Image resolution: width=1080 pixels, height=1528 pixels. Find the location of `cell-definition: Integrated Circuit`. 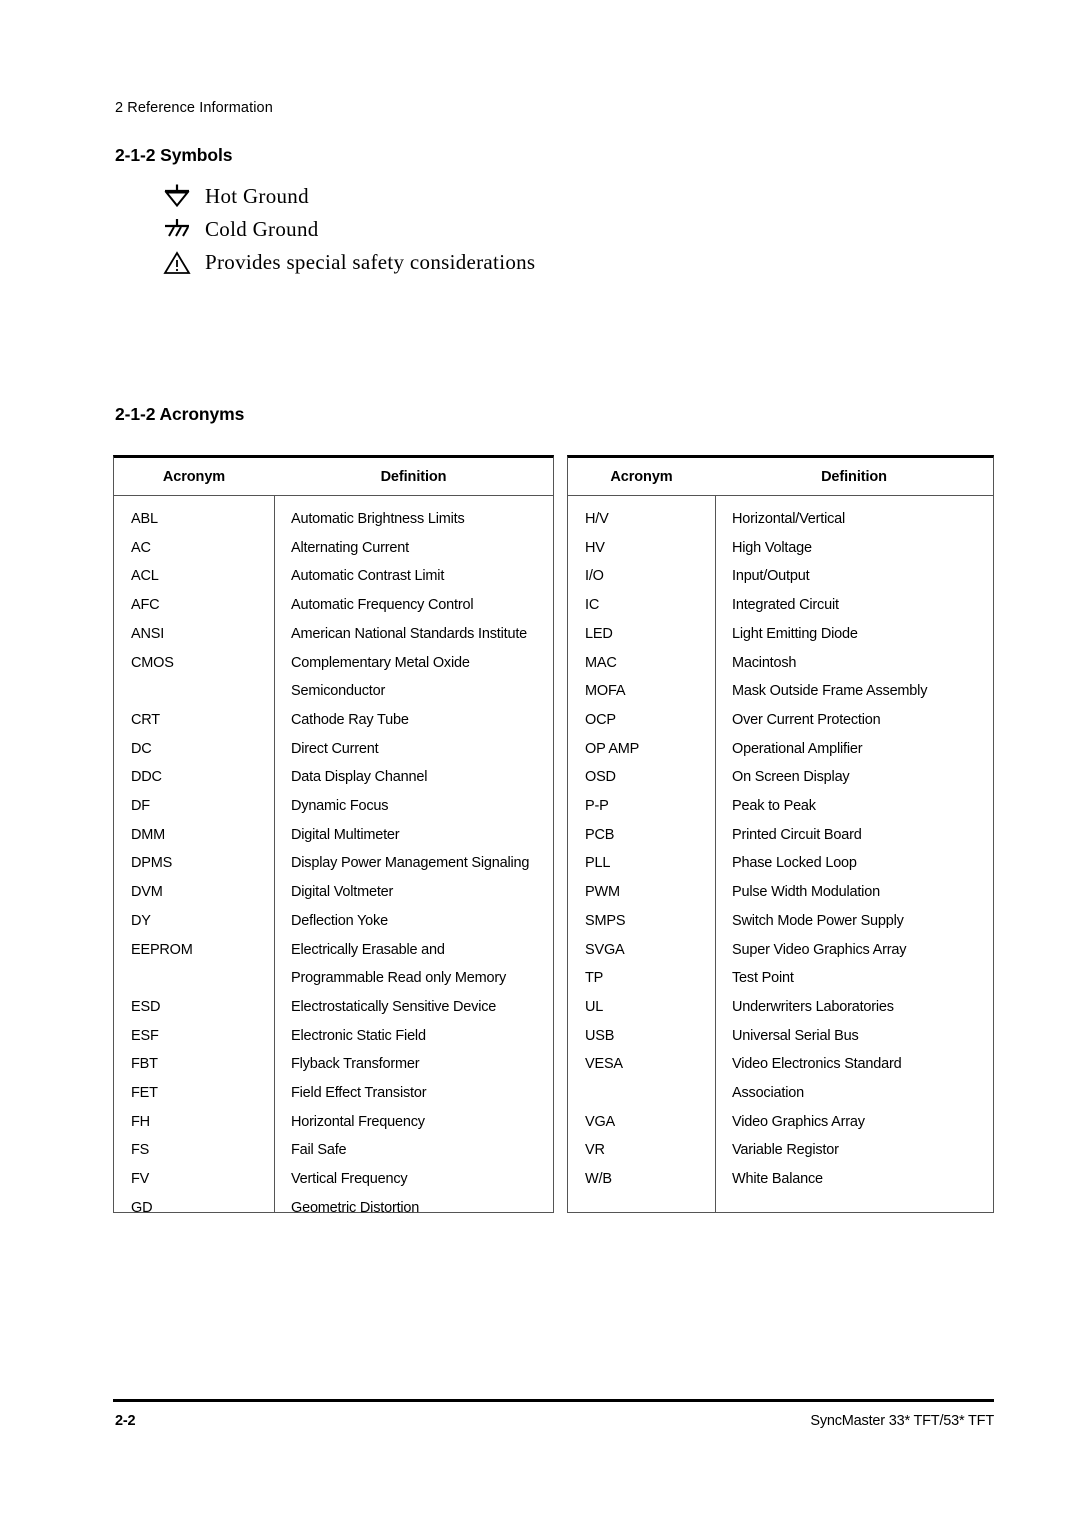

cell-definition: Integrated Circuit is located at coordinates (854, 605).